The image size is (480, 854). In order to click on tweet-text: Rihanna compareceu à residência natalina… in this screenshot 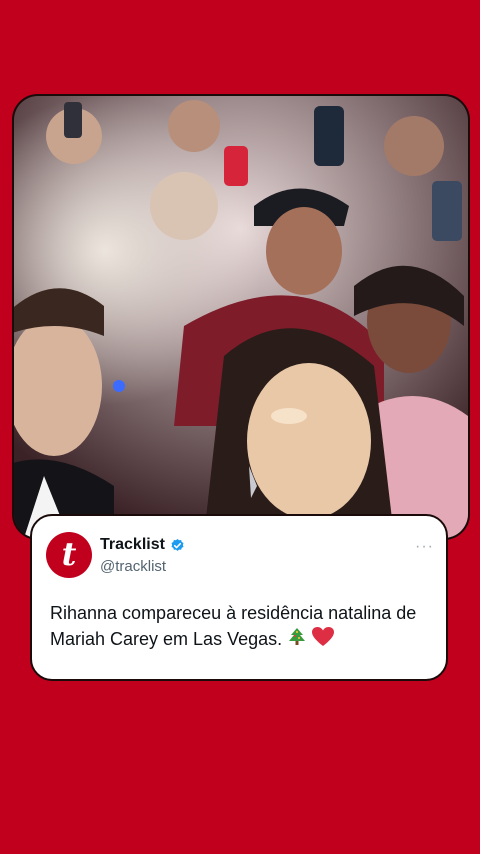, I will do `click(245, 626)`.